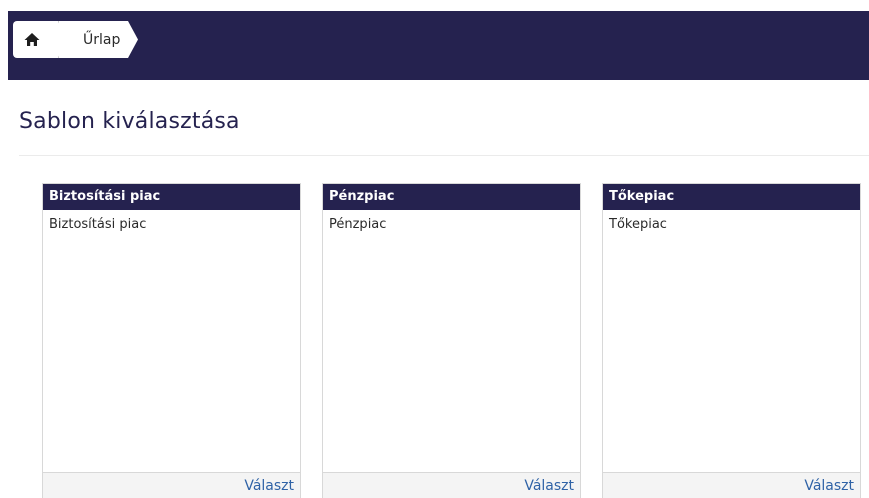 The height and width of the screenshot is (498, 869). I want to click on title-divider, so click(444, 155).